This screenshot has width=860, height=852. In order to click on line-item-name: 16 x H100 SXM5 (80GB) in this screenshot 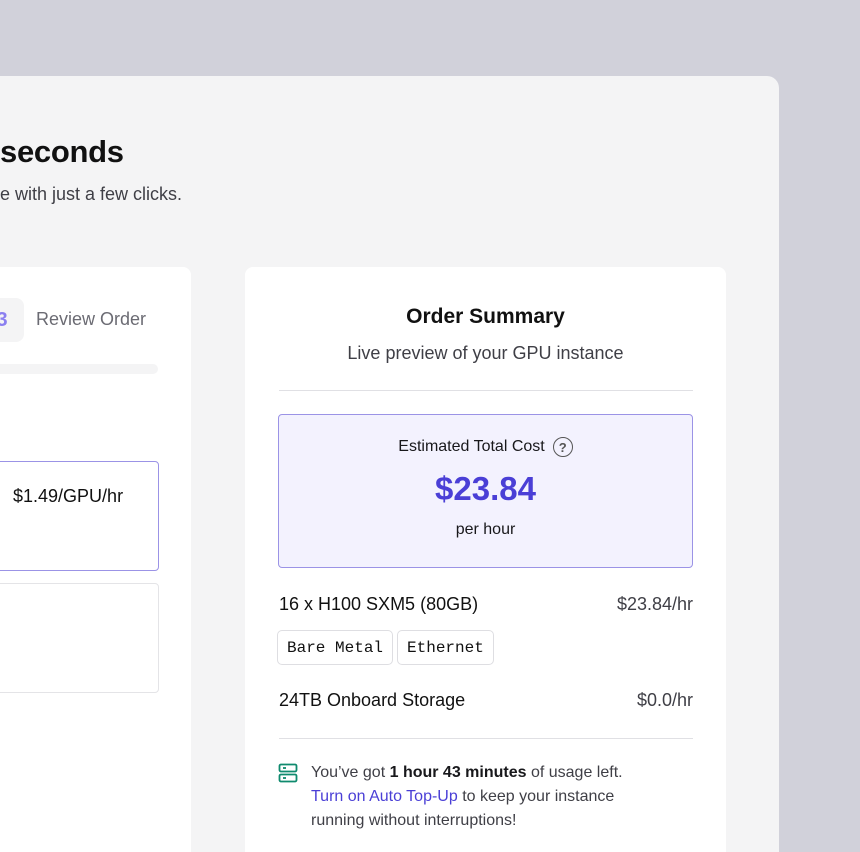, I will do `click(379, 604)`.